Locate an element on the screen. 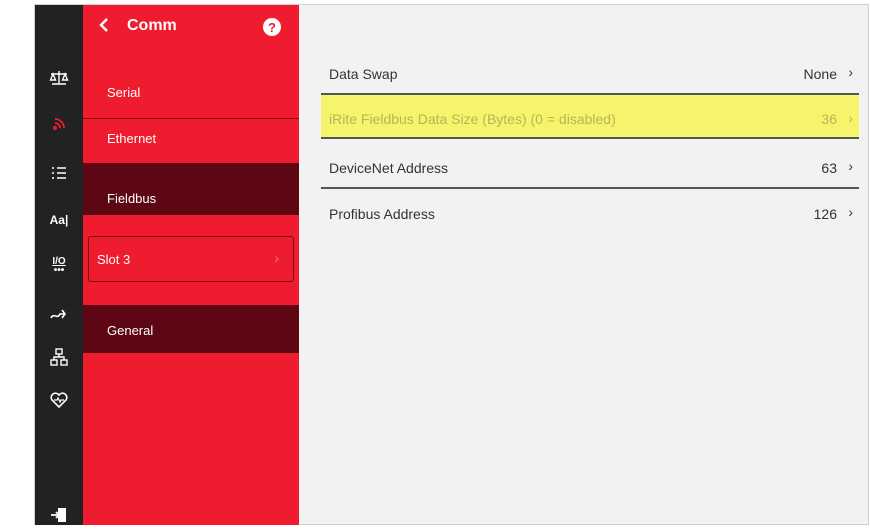 The height and width of the screenshot is (530, 870). logout-icon is located at coordinates (59, 515).